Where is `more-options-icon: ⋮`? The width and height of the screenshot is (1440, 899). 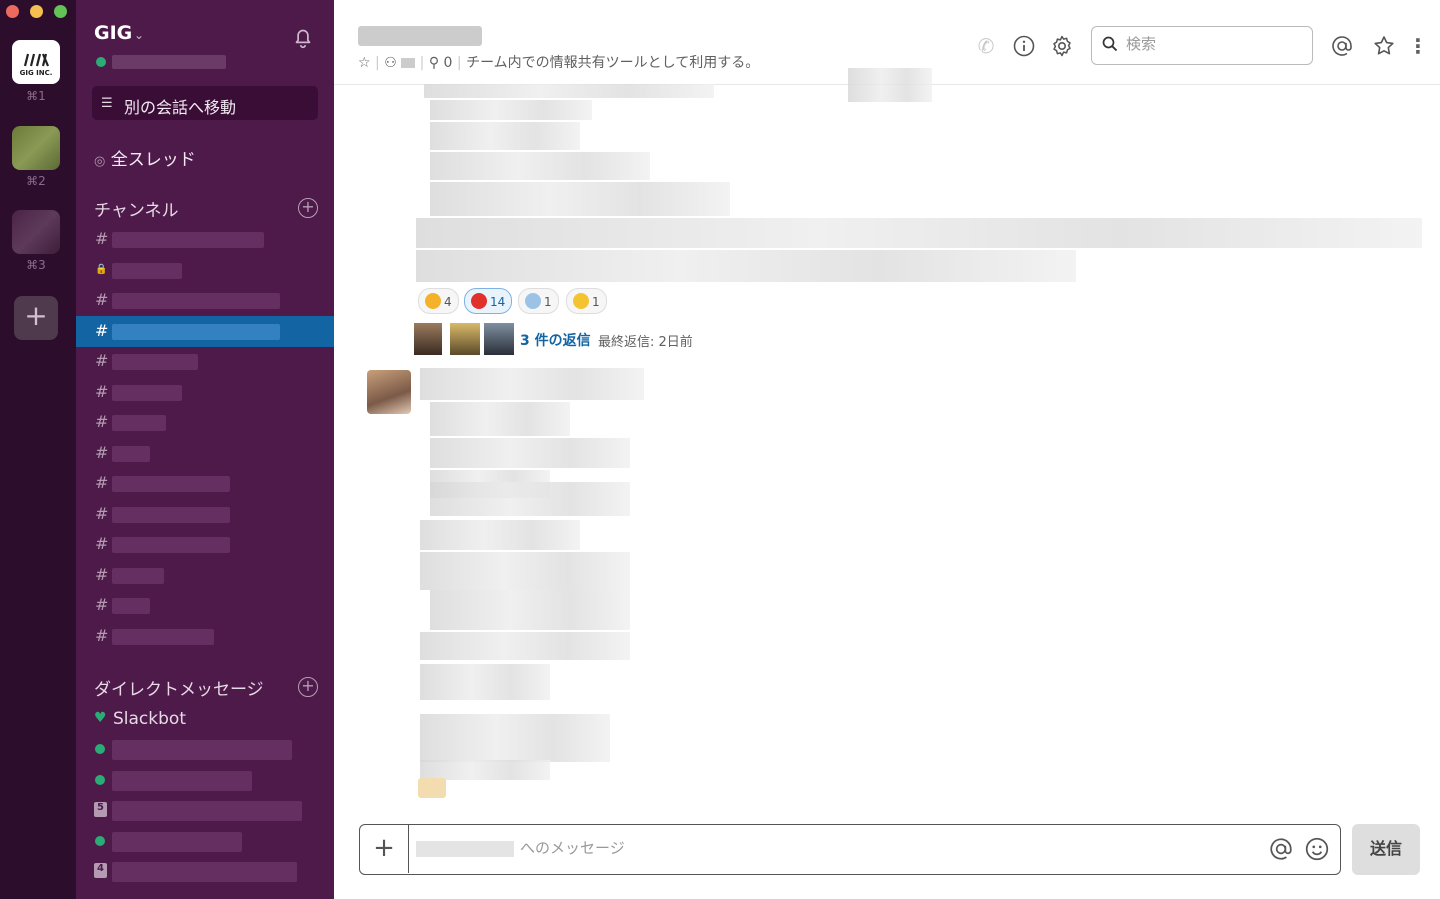 more-options-icon: ⋮ is located at coordinates (1418, 46).